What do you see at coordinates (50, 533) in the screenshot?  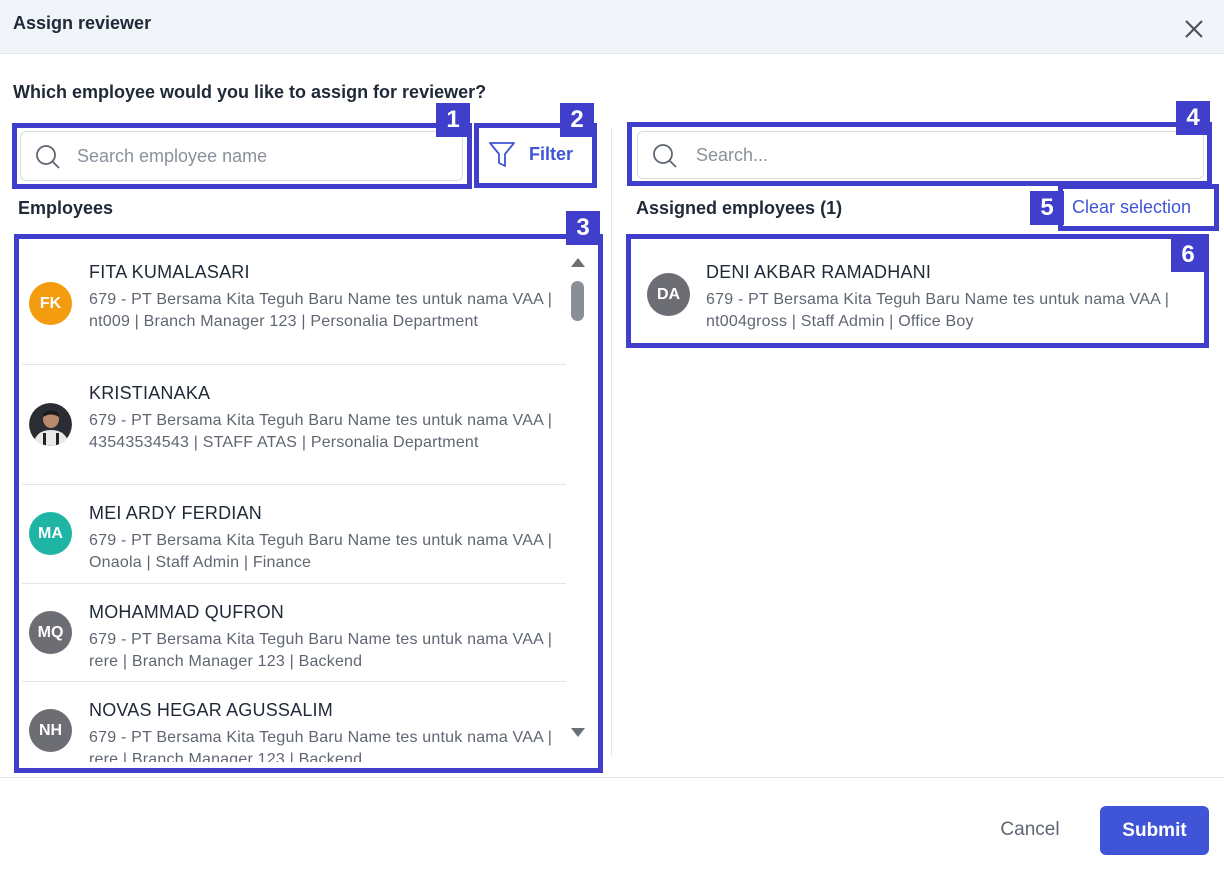 I see `avatar: MA` at bounding box center [50, 533].